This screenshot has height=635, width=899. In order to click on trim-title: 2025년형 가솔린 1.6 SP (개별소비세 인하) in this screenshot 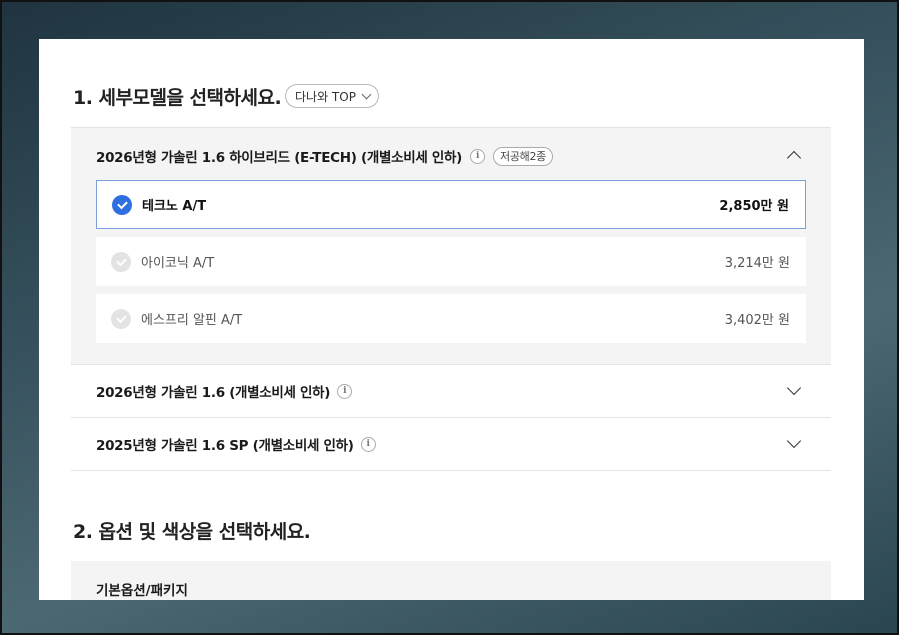, I will do `click(225, 446)`.